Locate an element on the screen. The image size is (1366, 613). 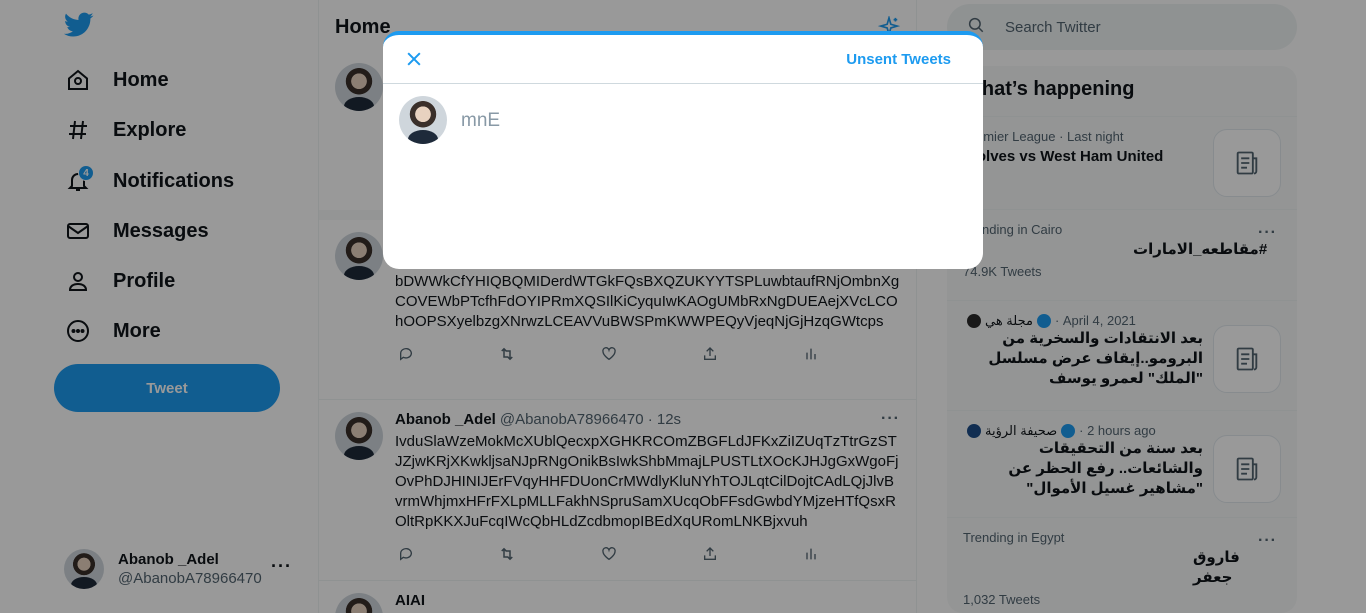
avatar is located at coordinates (423, 120).